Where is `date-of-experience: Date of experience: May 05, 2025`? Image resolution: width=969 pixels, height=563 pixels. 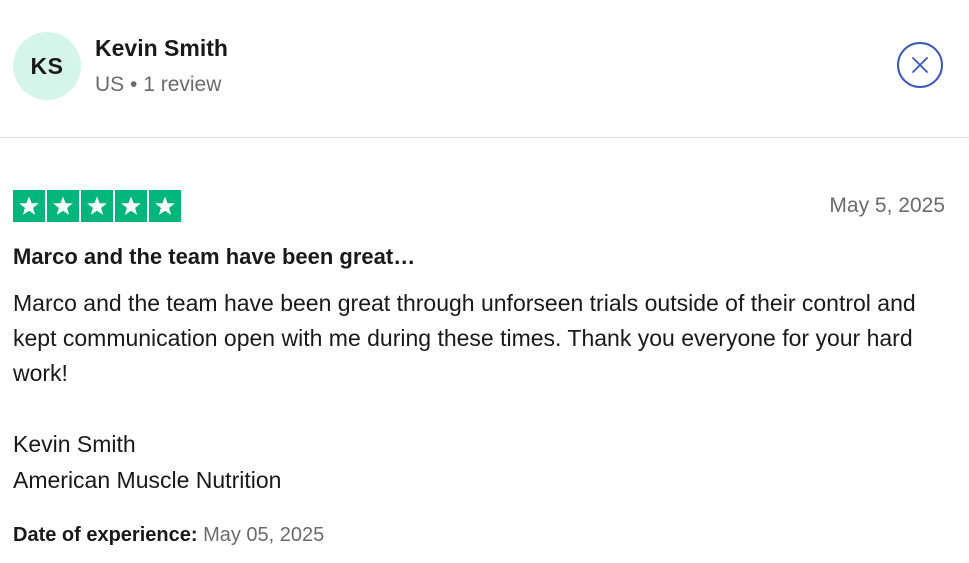 date-of-experience: Date of experience: May 05, 2025 is located at coordinates (168, 535).